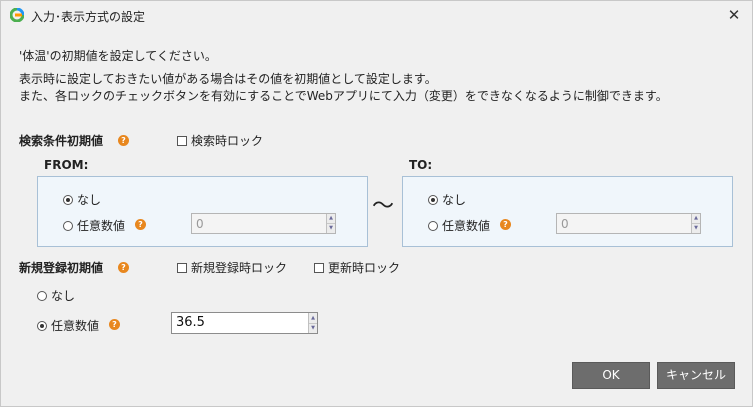  I want to click on to-value-field, so click(623, 223).